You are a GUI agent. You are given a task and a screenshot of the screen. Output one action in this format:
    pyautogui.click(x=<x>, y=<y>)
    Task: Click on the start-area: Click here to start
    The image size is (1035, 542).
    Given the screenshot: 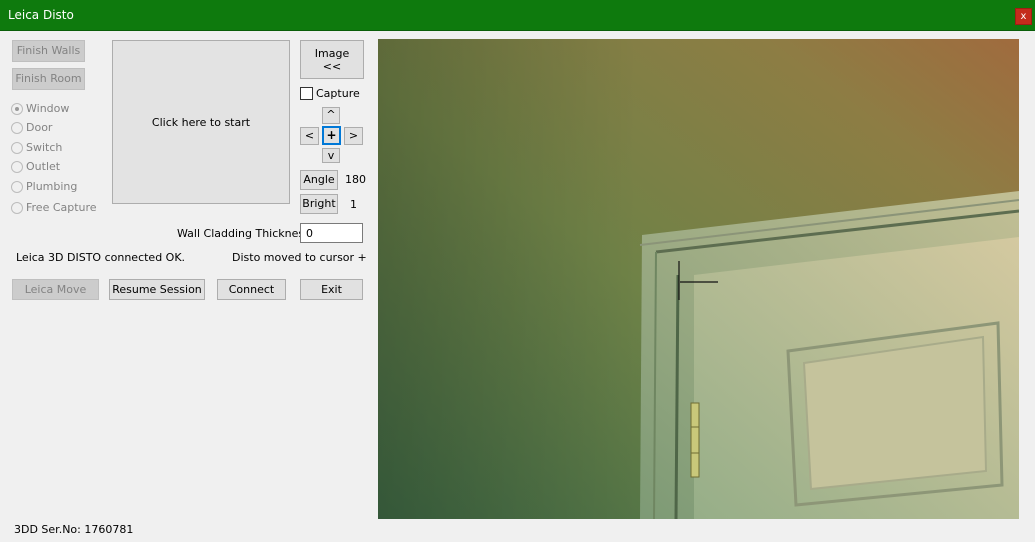 What is the action you would take?
    pyautogui.click(x=201, y=122)
    